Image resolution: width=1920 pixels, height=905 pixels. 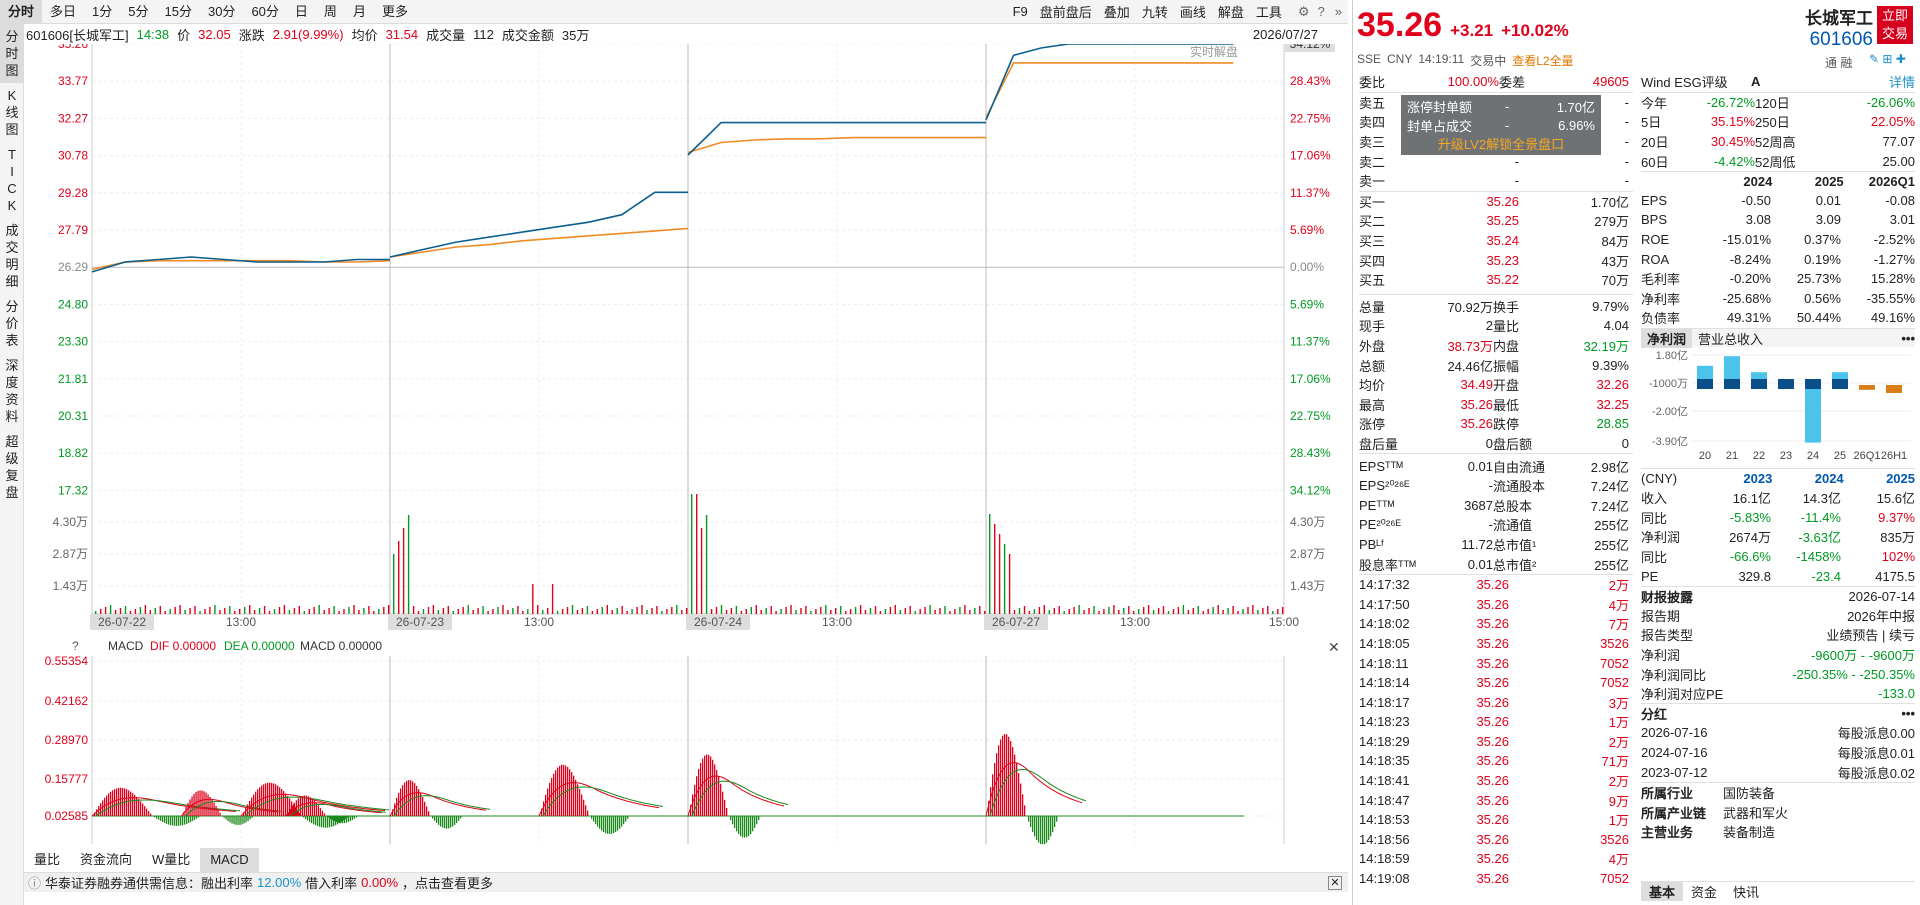 I want to click on esg-detail-link: 详情, so click(x=1895, y=81).